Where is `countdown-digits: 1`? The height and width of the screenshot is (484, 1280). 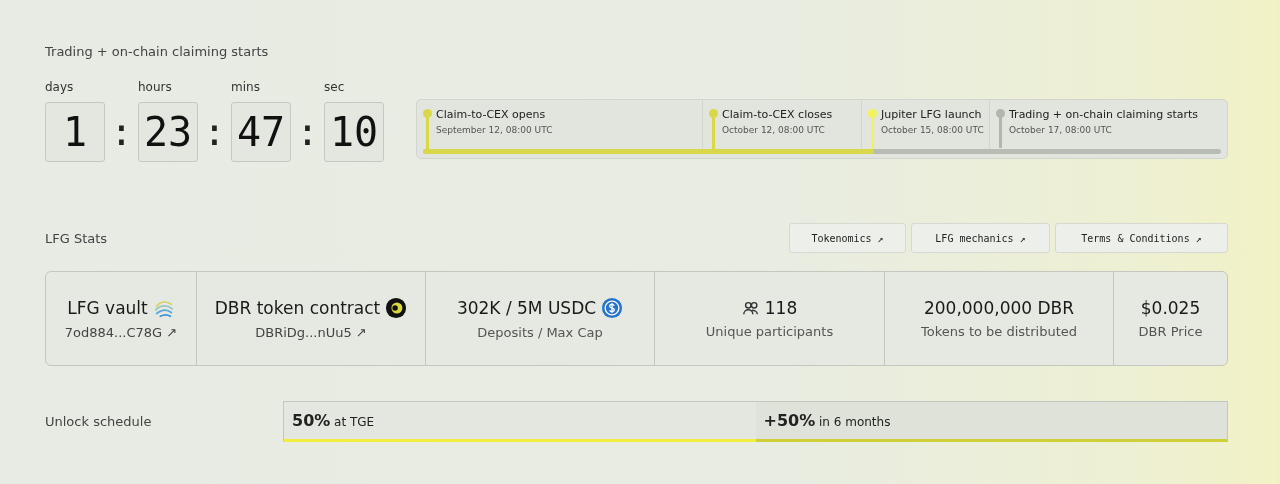
countdown-digits: 1 is located at coordinates (75, 132).